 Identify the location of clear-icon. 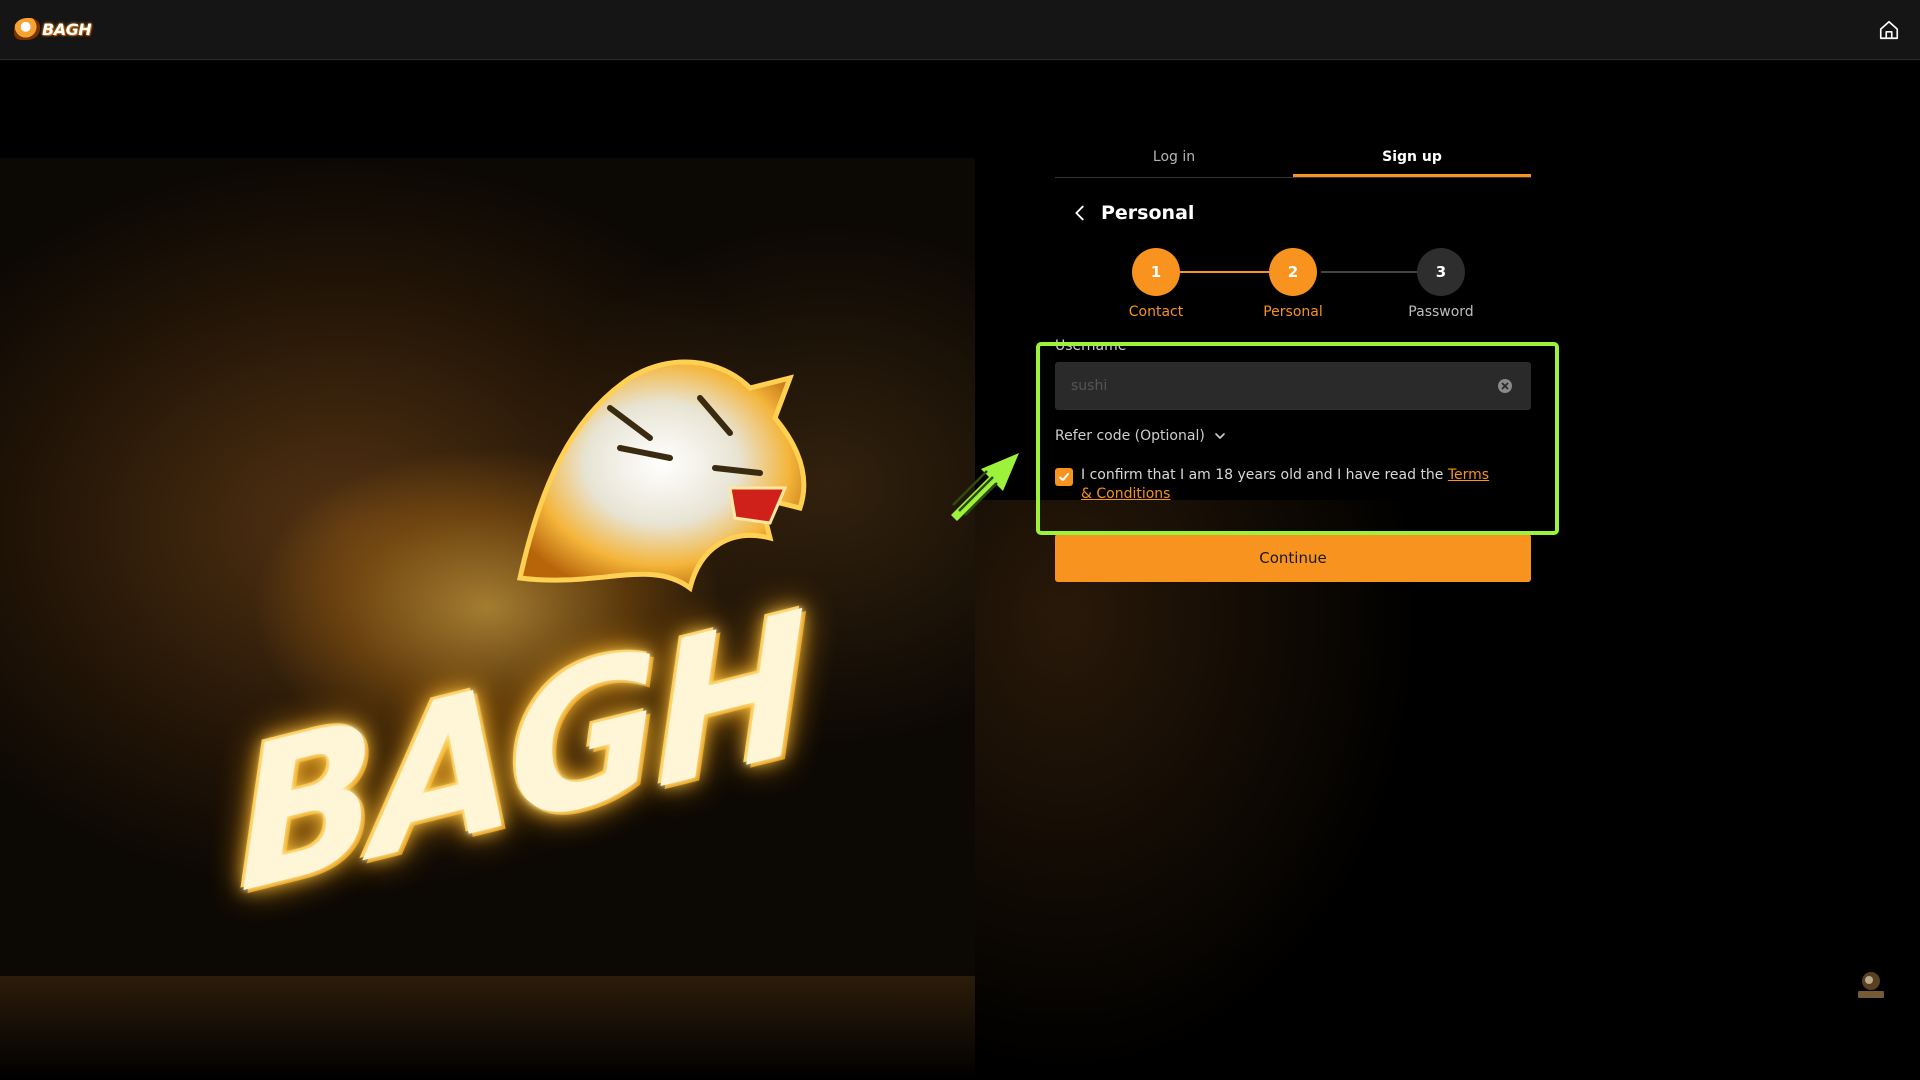
(1505, 386).